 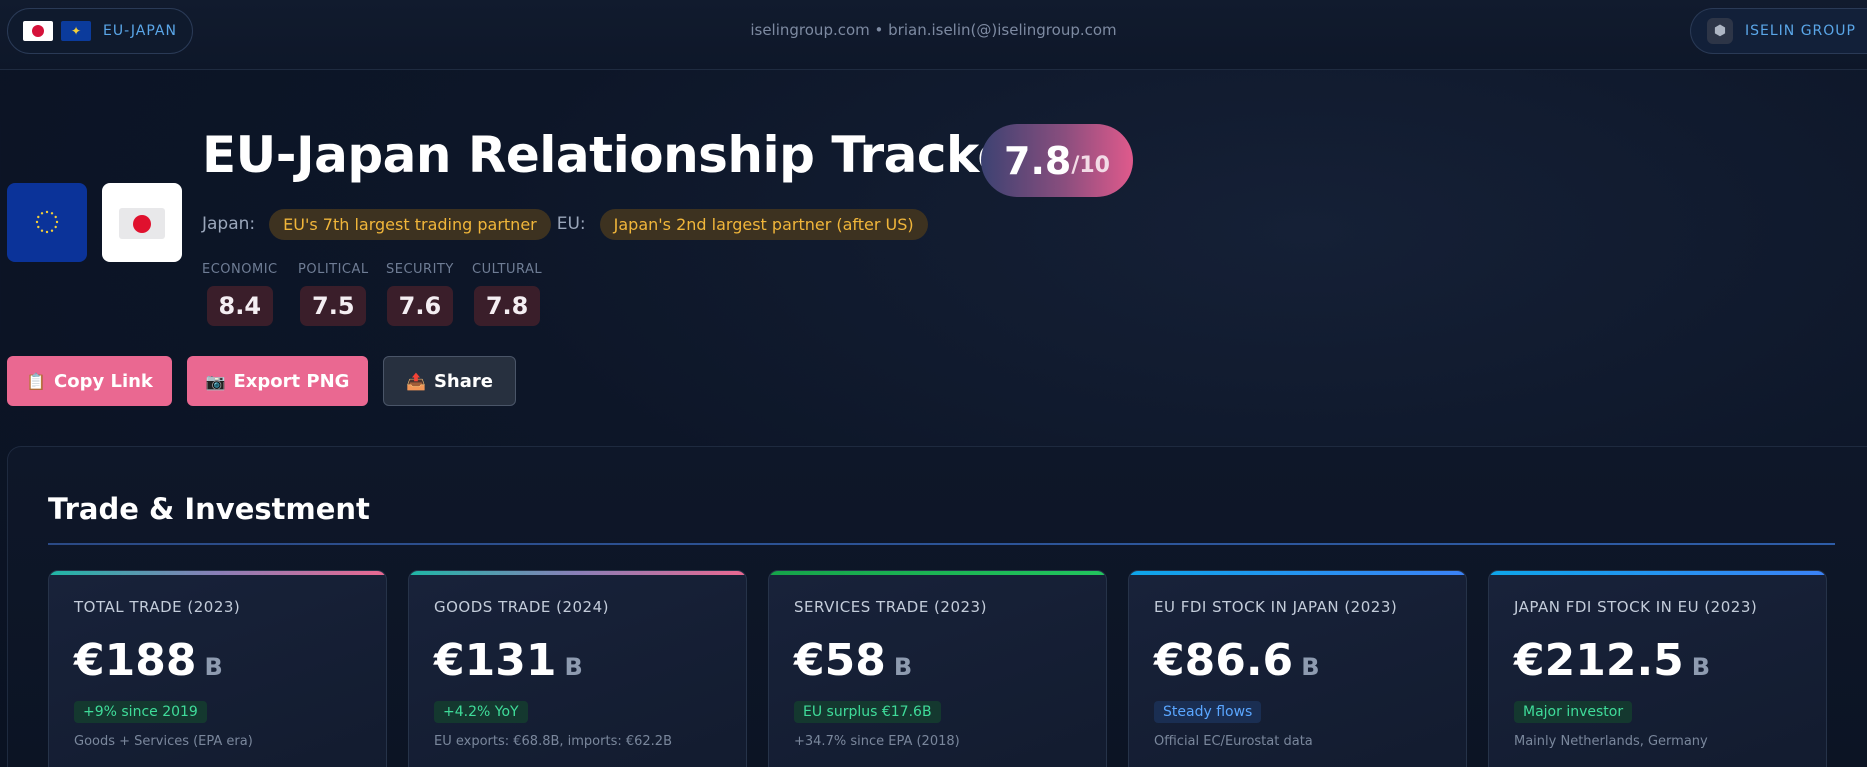 I want to click on card-tag: Steady flows, so click(x=1208, y=712).